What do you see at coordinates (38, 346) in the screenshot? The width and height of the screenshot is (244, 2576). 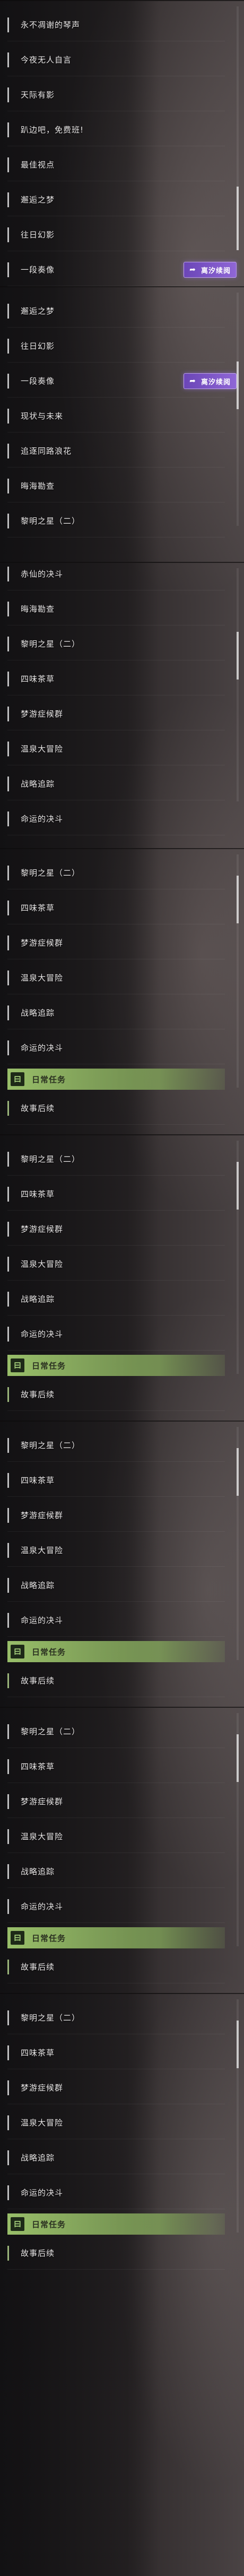 I see `quest-label: 往日幻影` at bounding box center [38, 346].